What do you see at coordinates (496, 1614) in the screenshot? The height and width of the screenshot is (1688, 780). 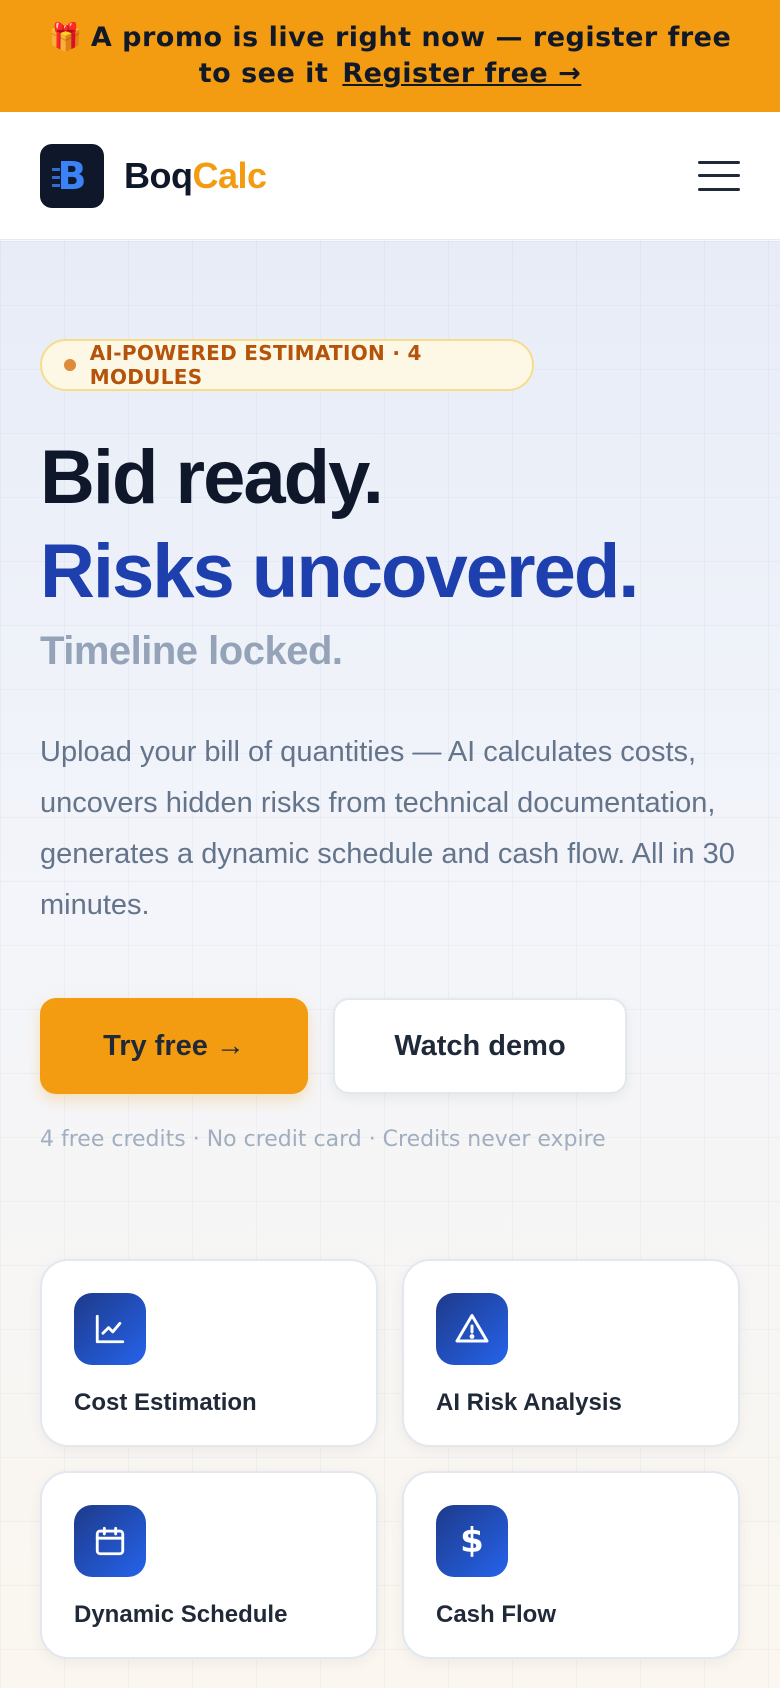 I see `module-label: Cash Flow` at bounding box center [496, 1614].